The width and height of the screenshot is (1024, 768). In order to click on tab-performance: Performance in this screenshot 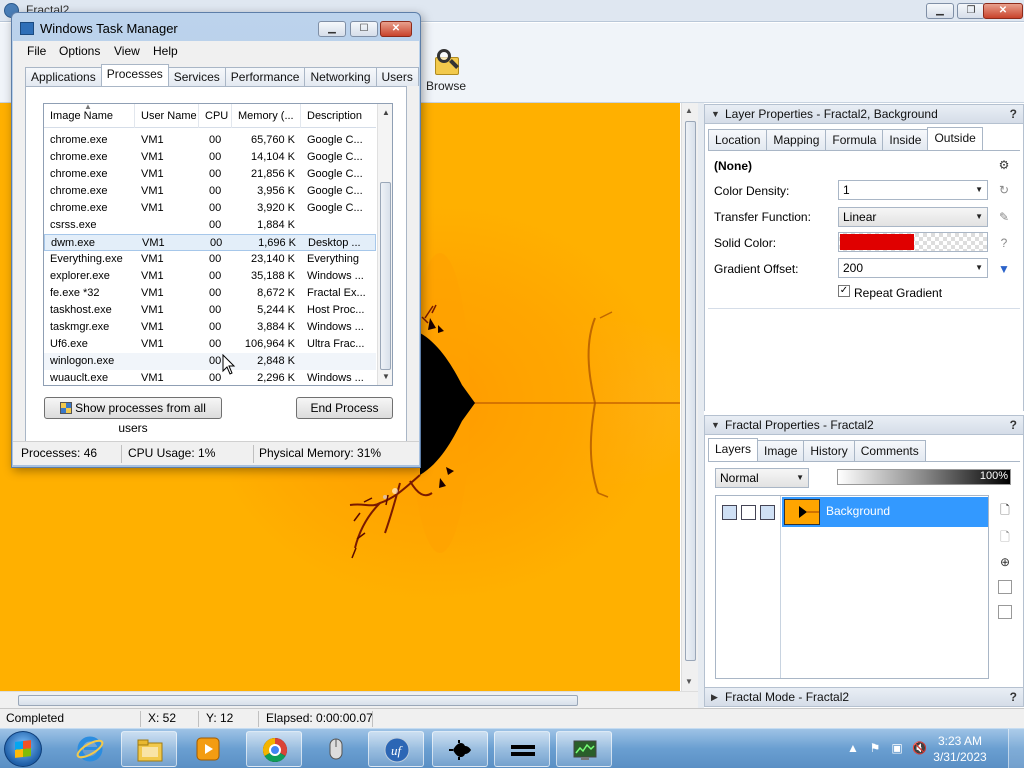, I will do `click(265, 76)`.